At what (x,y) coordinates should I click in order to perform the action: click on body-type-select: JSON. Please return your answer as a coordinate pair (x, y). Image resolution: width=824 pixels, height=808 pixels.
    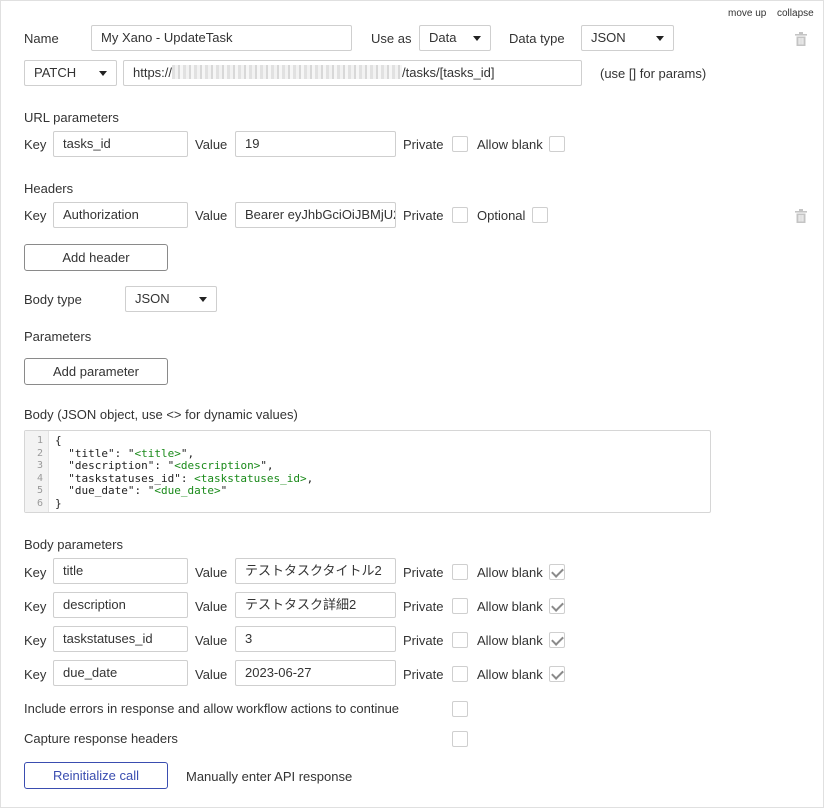
    Looking at the image, I should click on (171, 299).